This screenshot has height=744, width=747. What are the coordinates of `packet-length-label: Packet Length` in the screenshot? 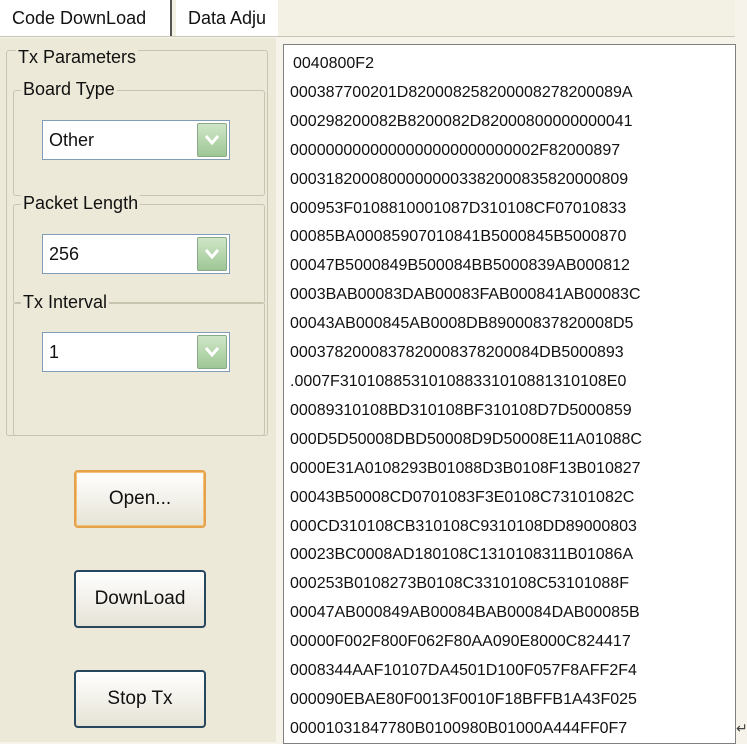 It's located at (81, 203).